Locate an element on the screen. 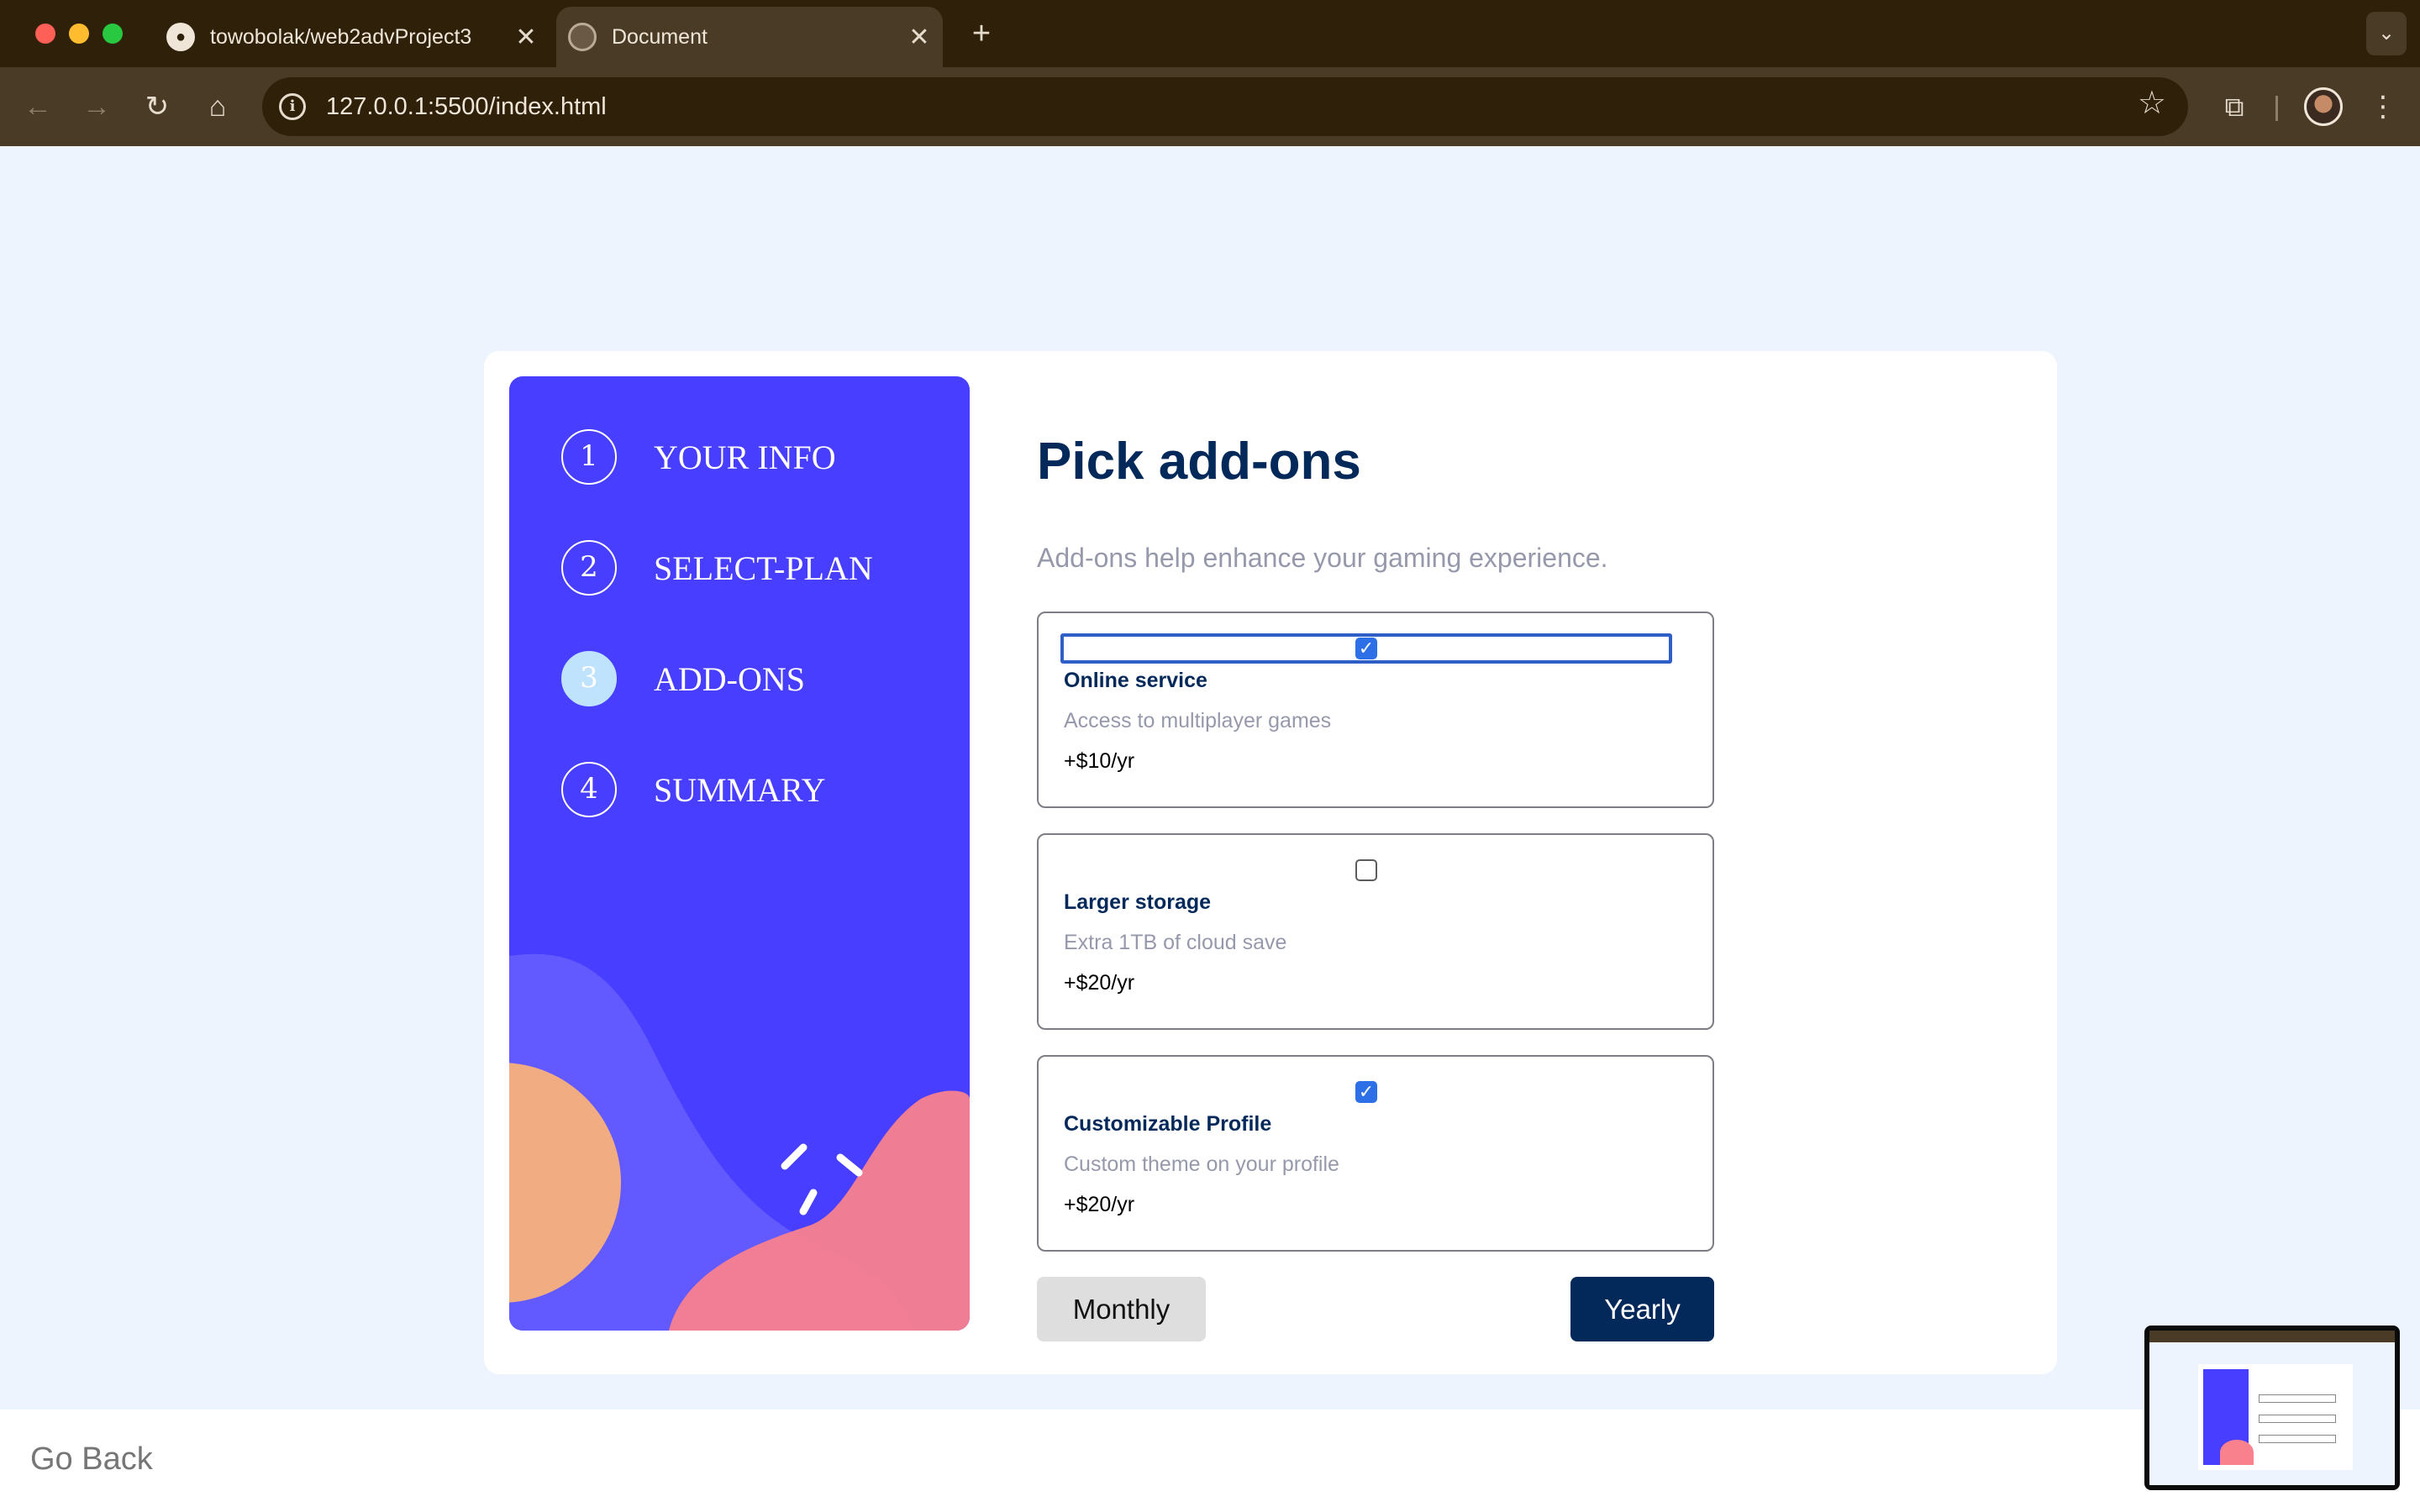 This screenshot has height=1512, width=2420. page-footer: Go Back is located at coordinates (1210, 1461).